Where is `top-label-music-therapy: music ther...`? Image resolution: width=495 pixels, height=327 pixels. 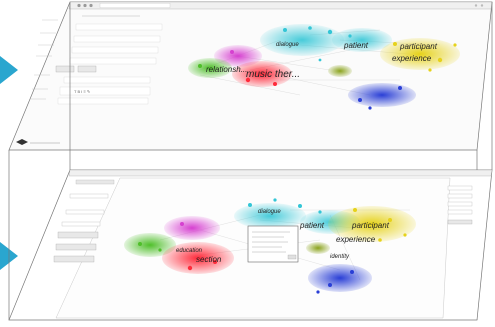 top-label-music-therapy: music ther... is located at coordinates (273, 74).